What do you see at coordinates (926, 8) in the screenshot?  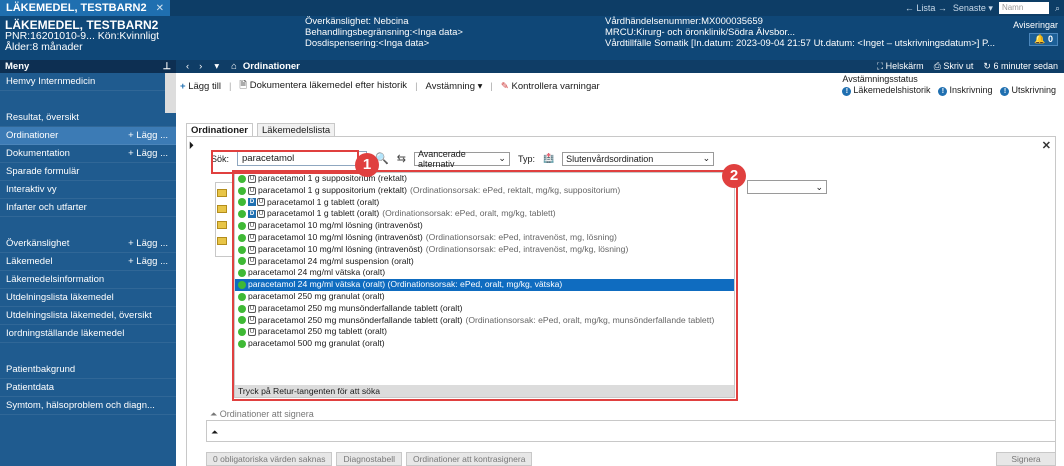 I see `list-nav: ← Lista →` at bounding box center [926, 8].